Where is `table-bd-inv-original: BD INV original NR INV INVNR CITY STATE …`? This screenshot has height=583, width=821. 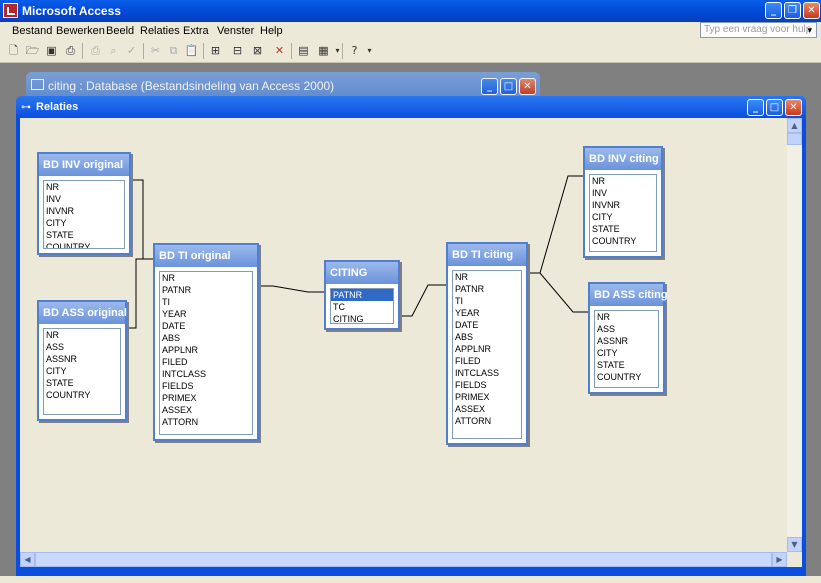 table-bd-inv-original: BD INV original NR INV INVNR CITY STATE … is located at coordinates (84, 203).